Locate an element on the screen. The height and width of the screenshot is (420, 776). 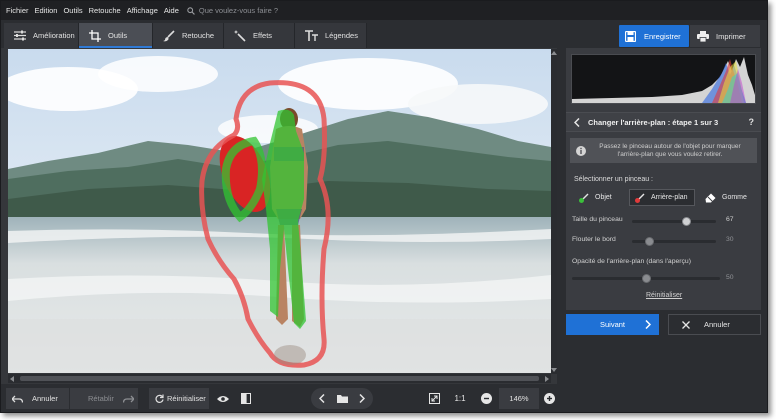
step-header: Changer l'arrière-plan : étape 1 sur 3 ? is located at coordinates (663, 122).